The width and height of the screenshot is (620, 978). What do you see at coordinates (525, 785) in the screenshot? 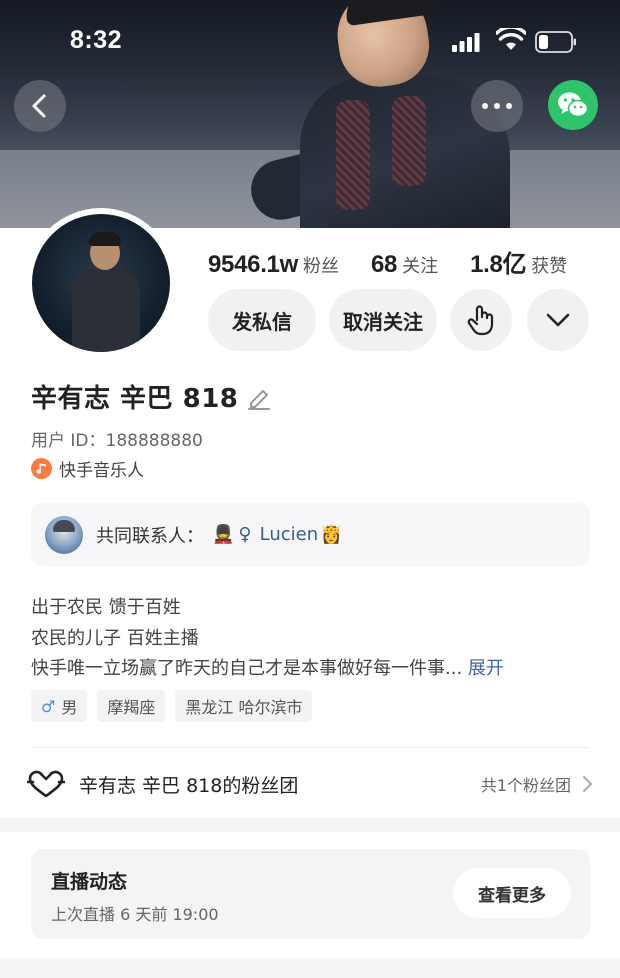
I see `fan-group-count: 共1个粉丝团` at bounding box center [525, 785].